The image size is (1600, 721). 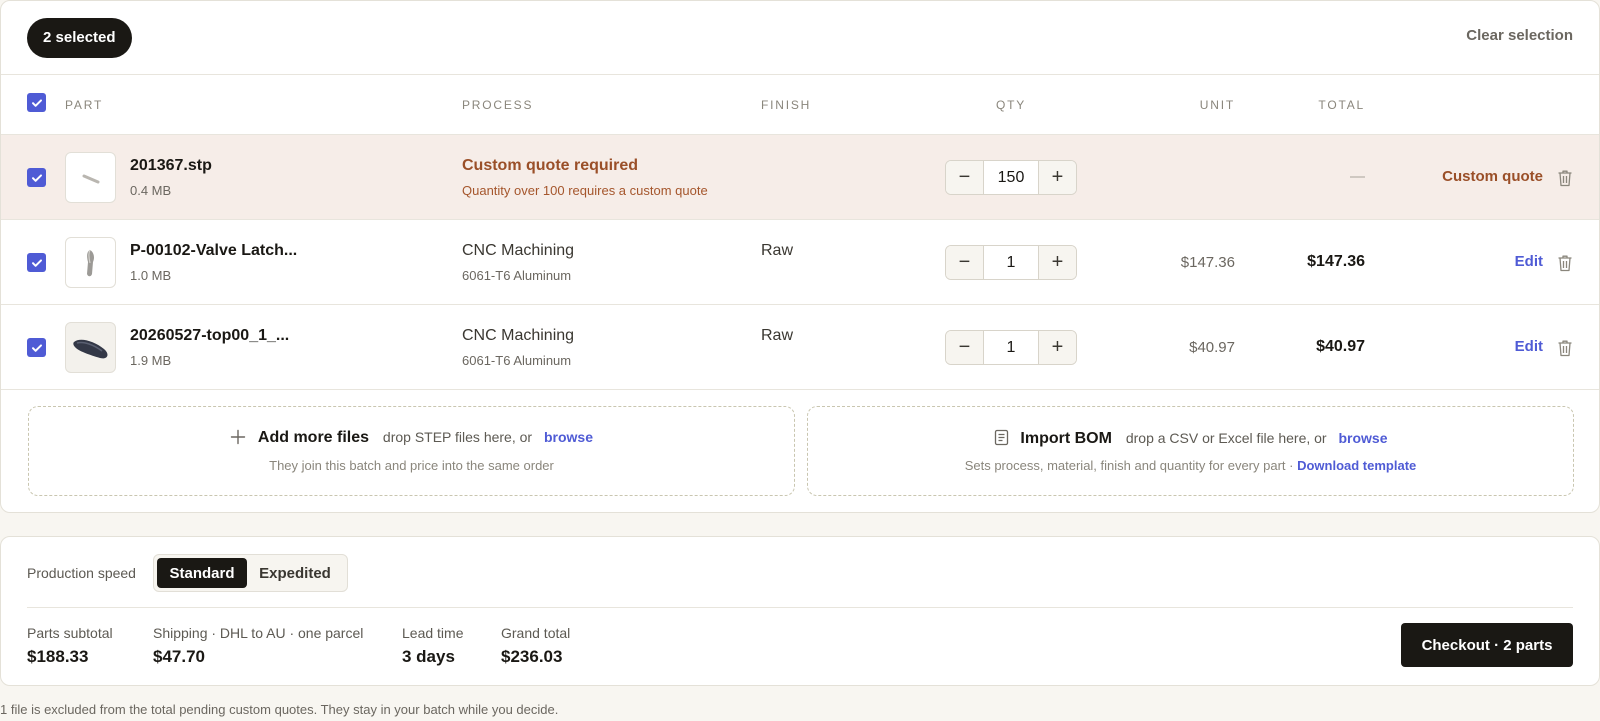 I want to click on import-bom-hint: drop a CSV or Excel file here, or, so click(x=1226, y=438).